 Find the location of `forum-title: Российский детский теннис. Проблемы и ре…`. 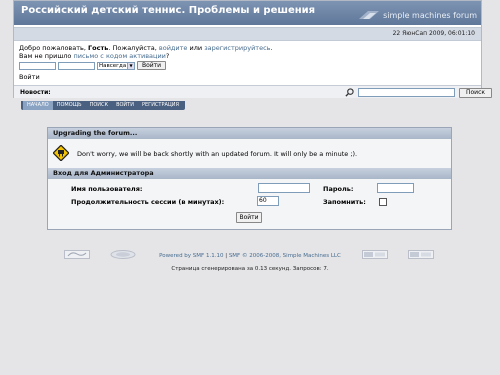

forum-title: Российский детский теннис. Проблемы и ре… is located at coordinates (168, 10).